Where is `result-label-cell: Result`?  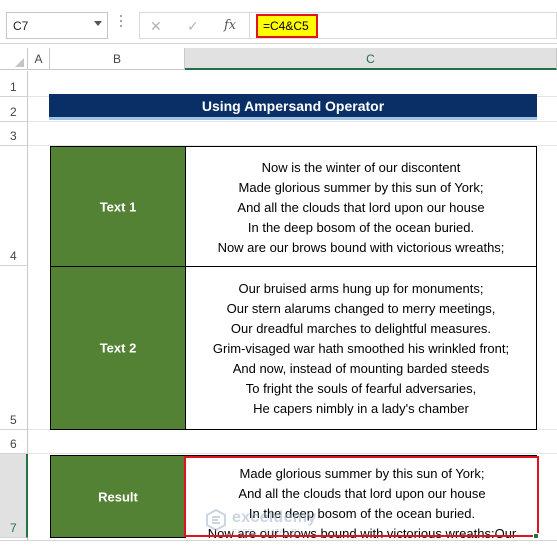 result-label-cell: Result is located at coordinates (118, 496).